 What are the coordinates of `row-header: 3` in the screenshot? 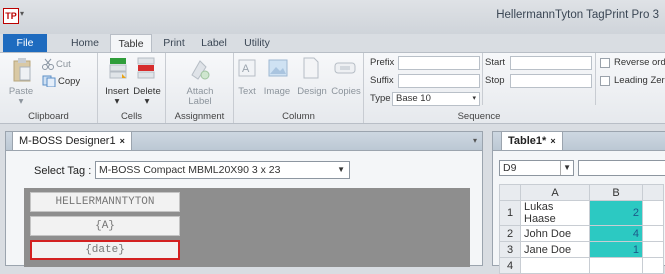 It's located at (510, 249).